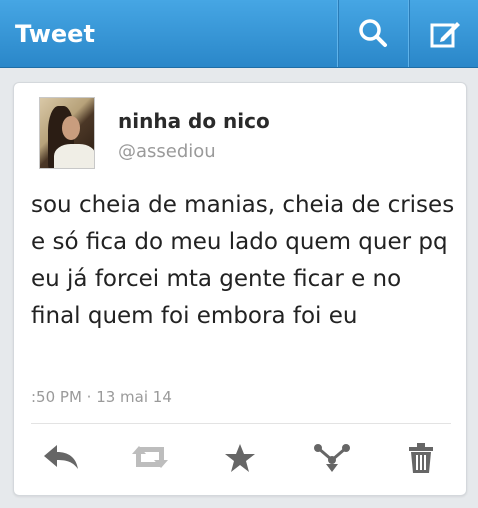  I want to click on user-name: ninha do nico, so click(194, 121).